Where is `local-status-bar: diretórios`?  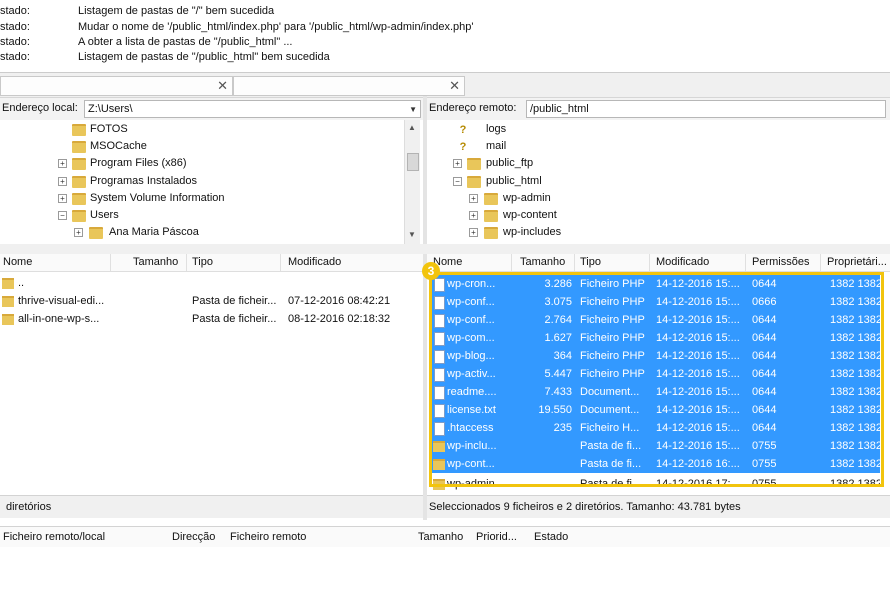
local-status-bar: diretórios is located at coordinates (211, 506).